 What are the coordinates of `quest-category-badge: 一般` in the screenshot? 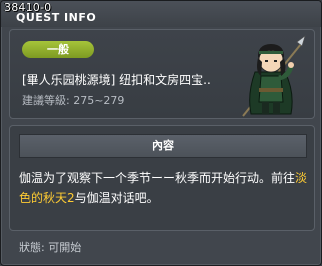 It's located at (58, 49).